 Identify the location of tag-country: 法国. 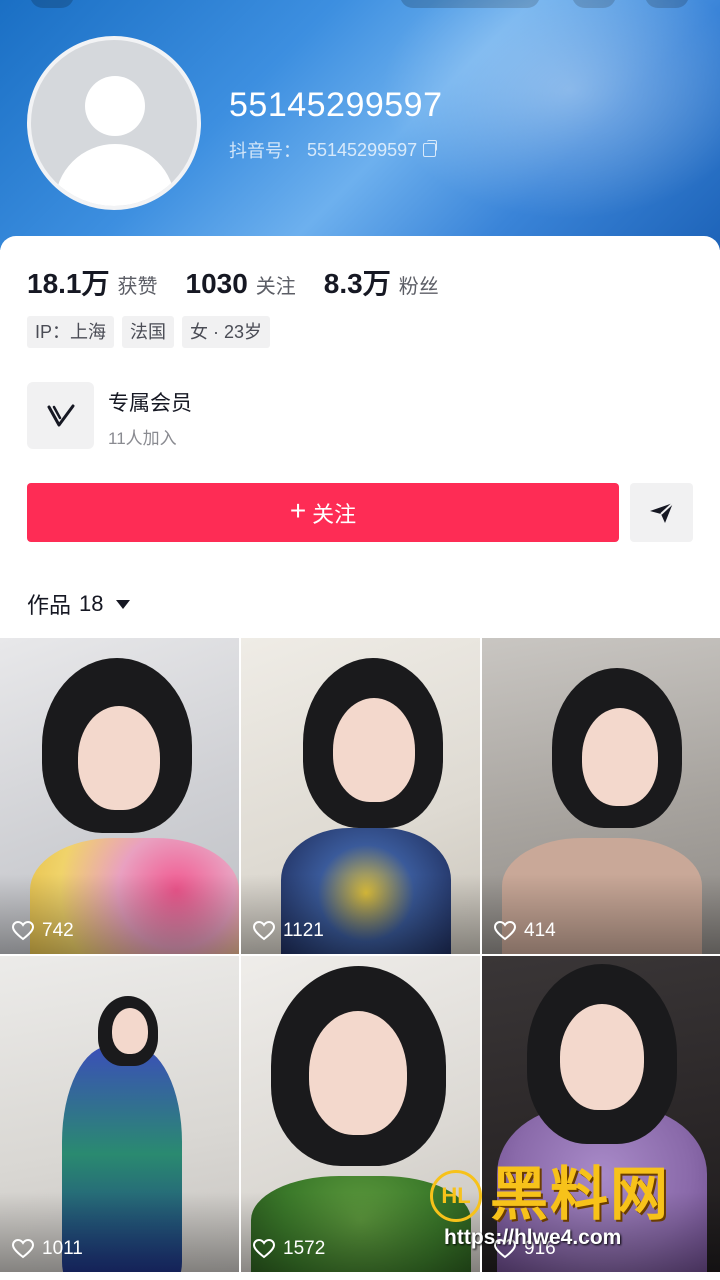
(148, 332).